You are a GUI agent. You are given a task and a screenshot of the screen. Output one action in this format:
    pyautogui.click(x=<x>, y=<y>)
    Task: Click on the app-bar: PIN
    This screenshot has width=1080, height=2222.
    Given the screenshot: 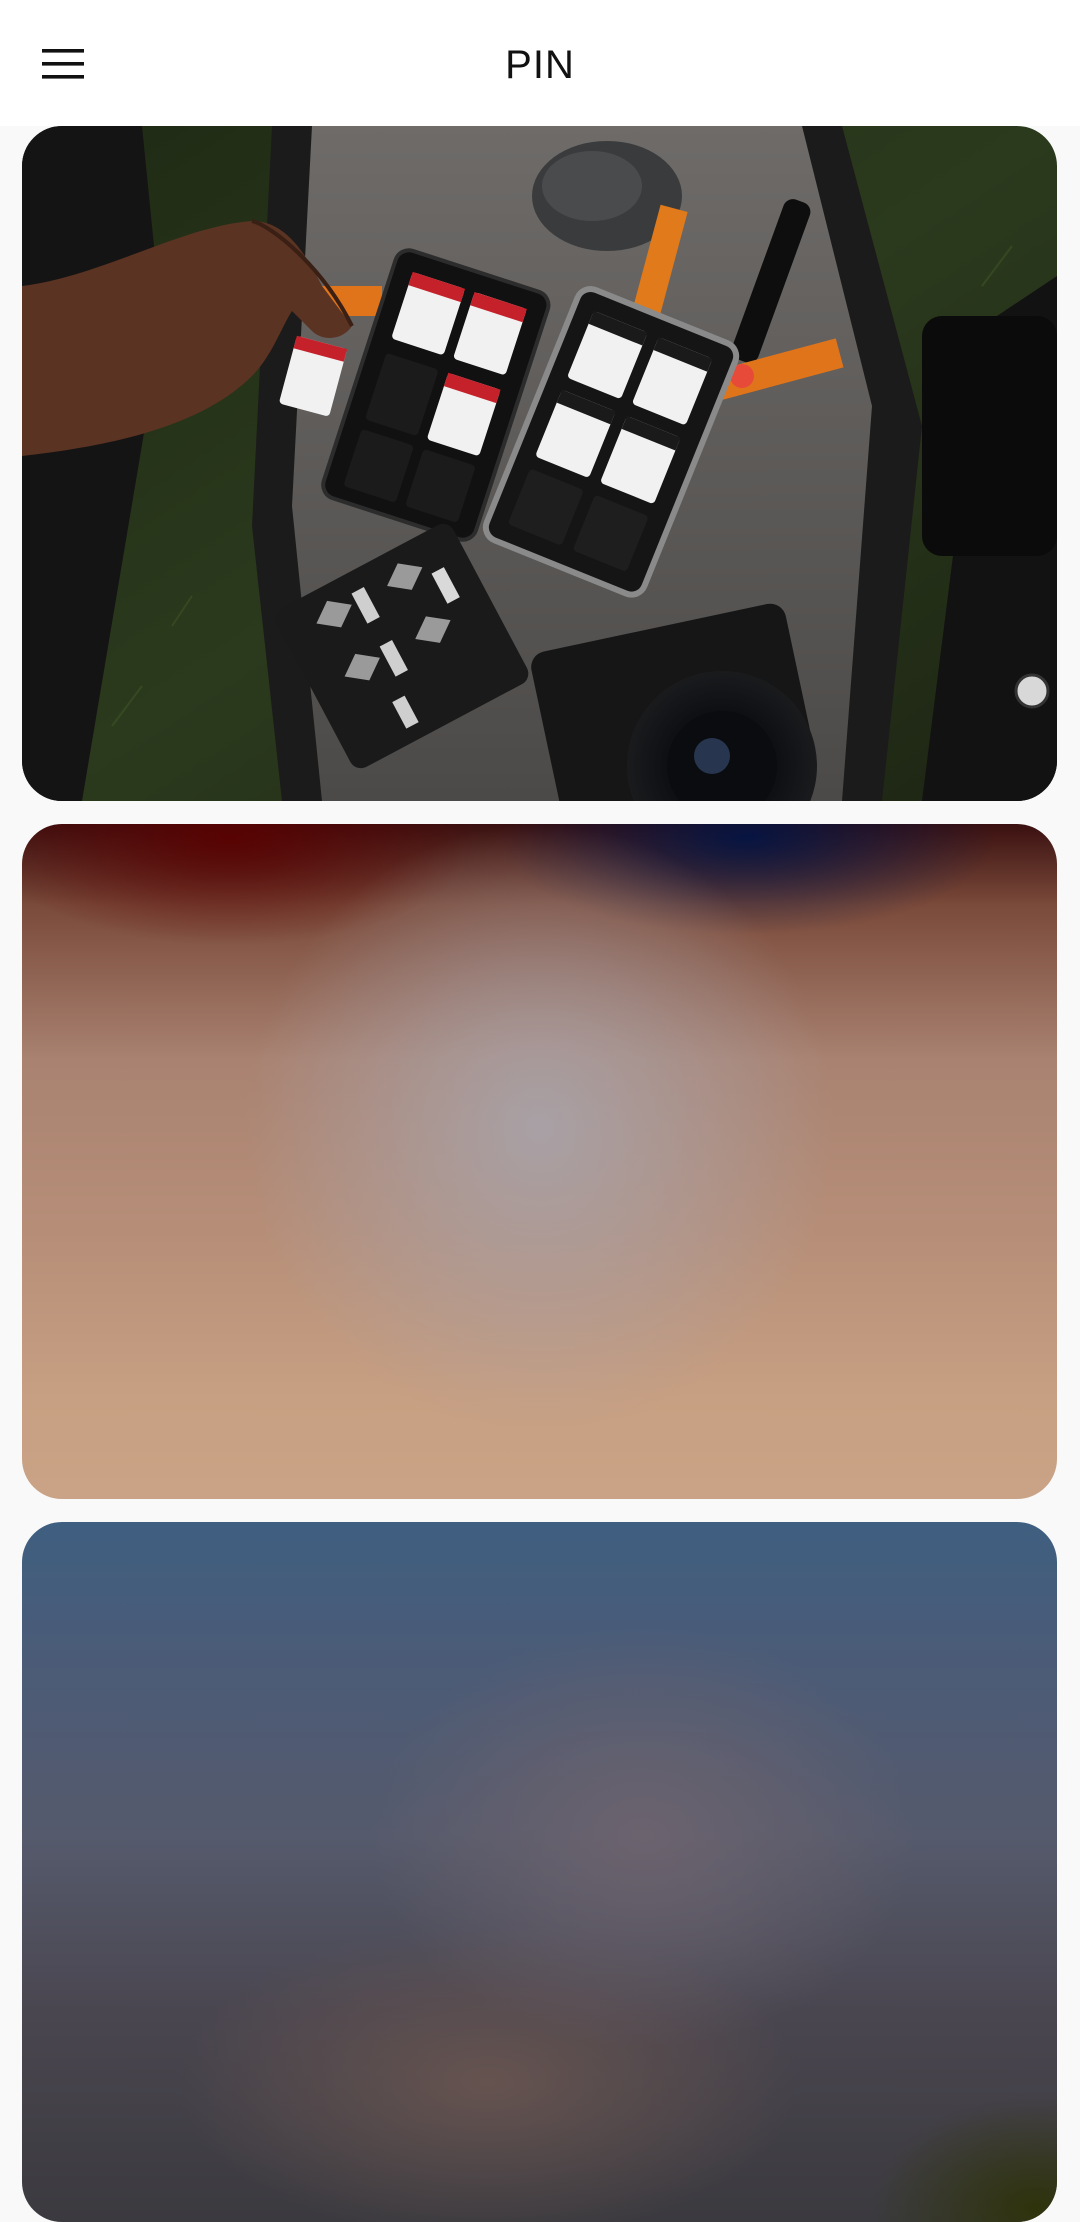 What is the action you would take?
    pyautogui.click(x=540, y=63)
    